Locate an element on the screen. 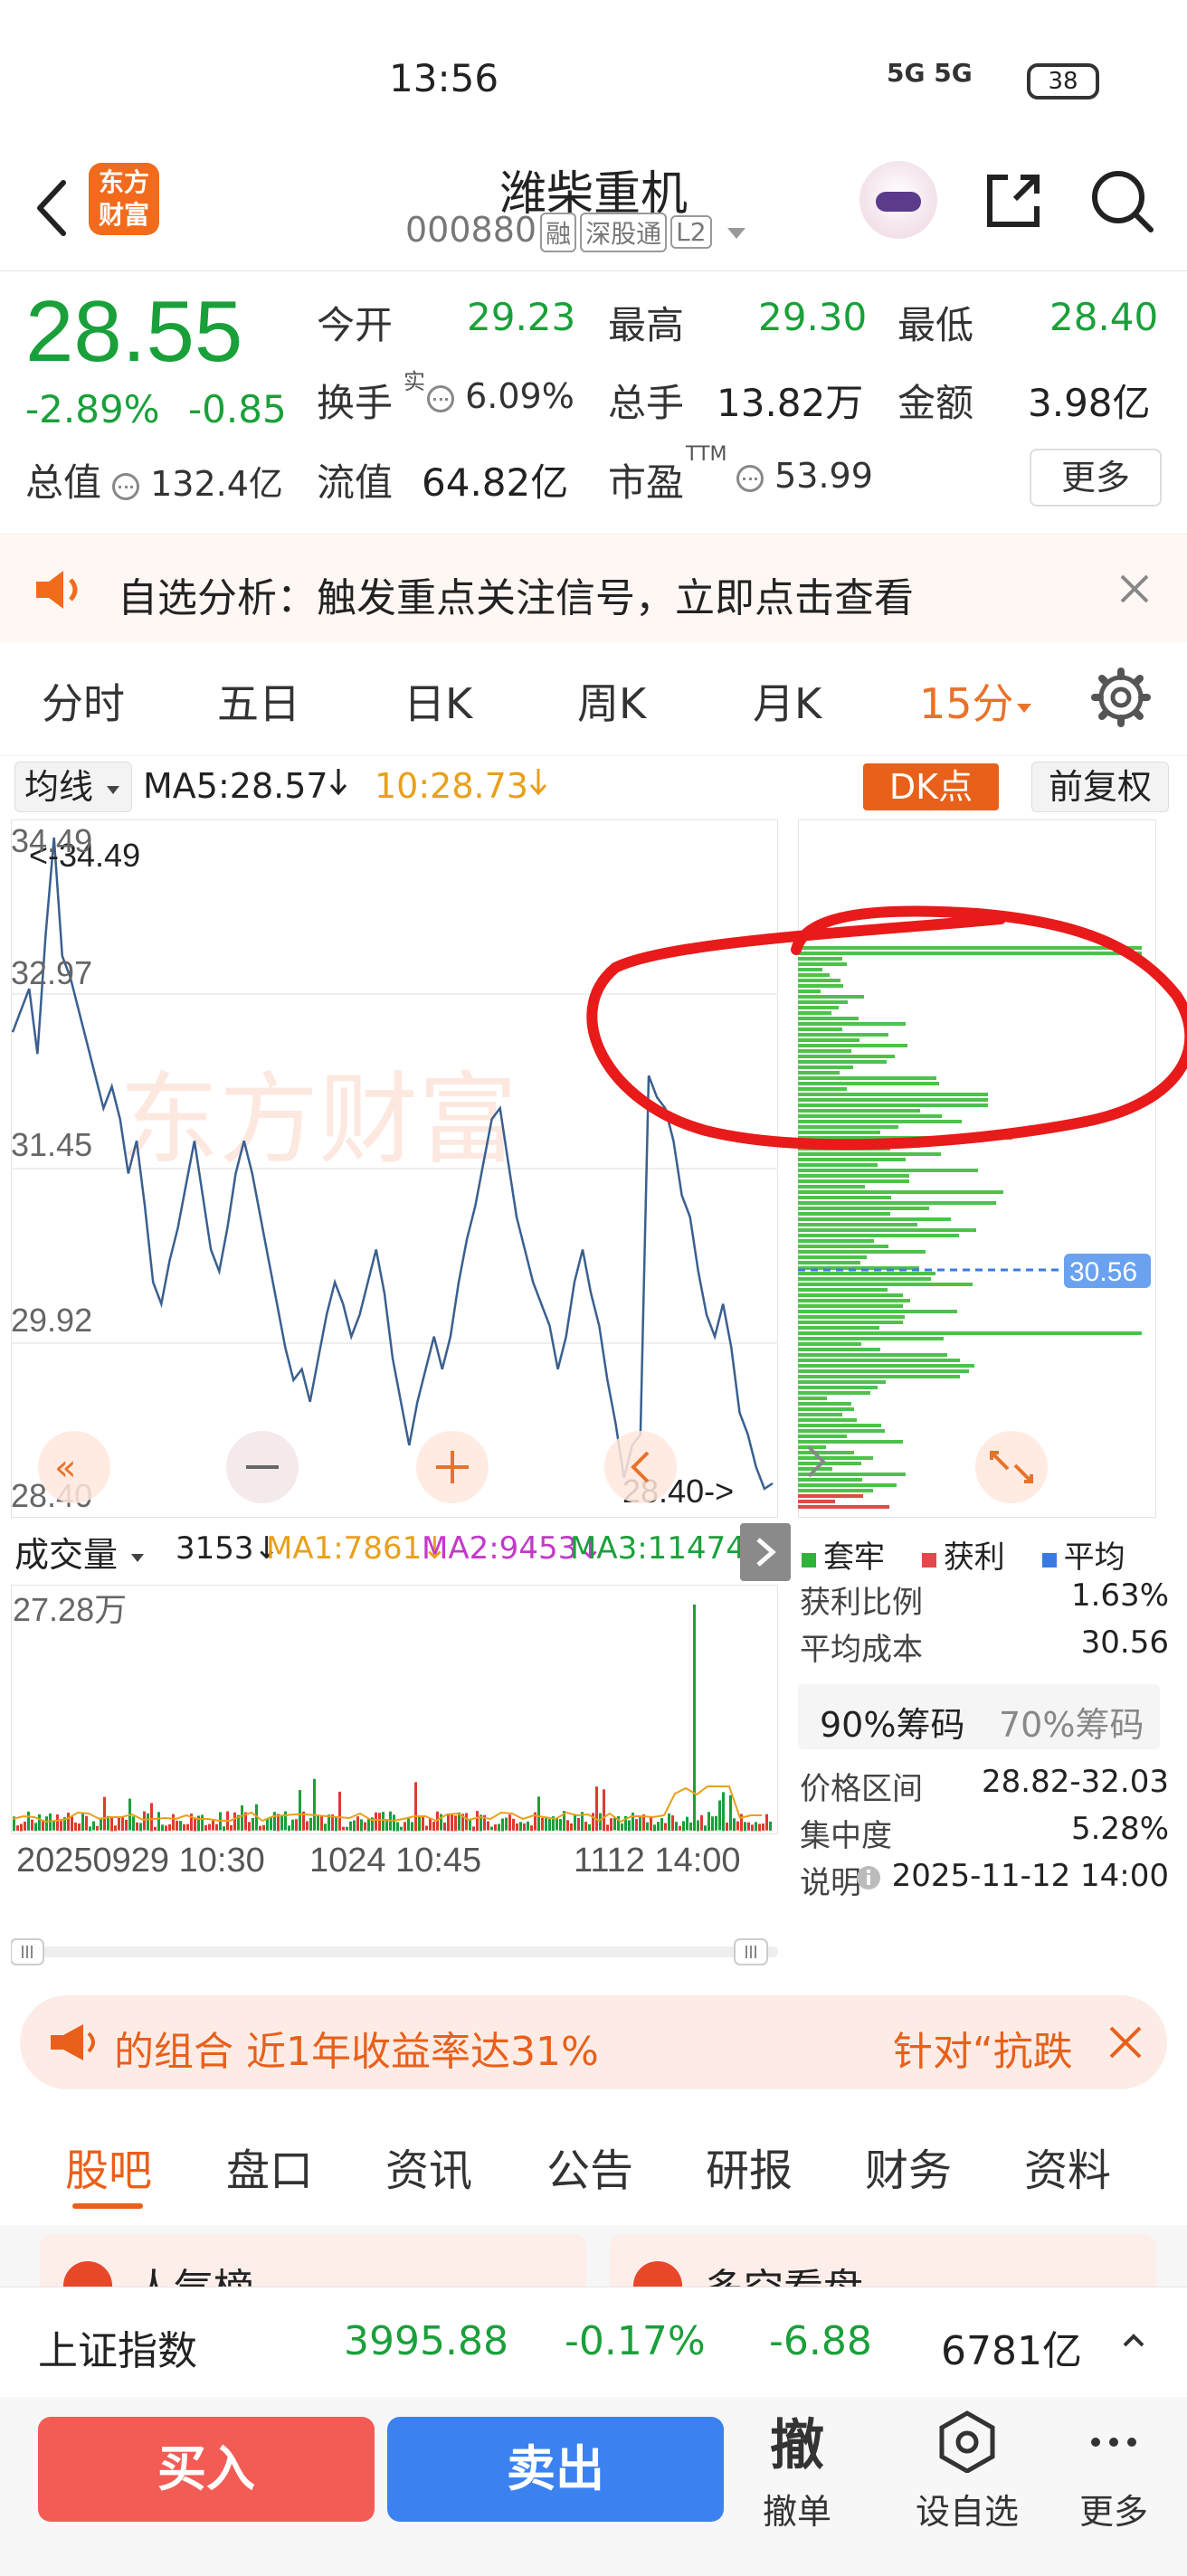  chevron-up-icon is located at coordinates (1133, 2341).